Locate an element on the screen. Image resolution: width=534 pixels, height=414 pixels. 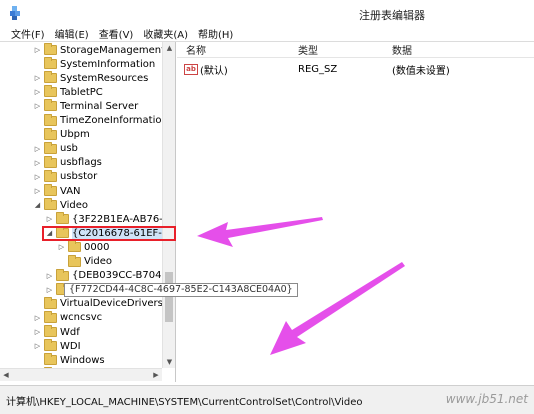
annotation-arrows is located at coordinates (301, 286).